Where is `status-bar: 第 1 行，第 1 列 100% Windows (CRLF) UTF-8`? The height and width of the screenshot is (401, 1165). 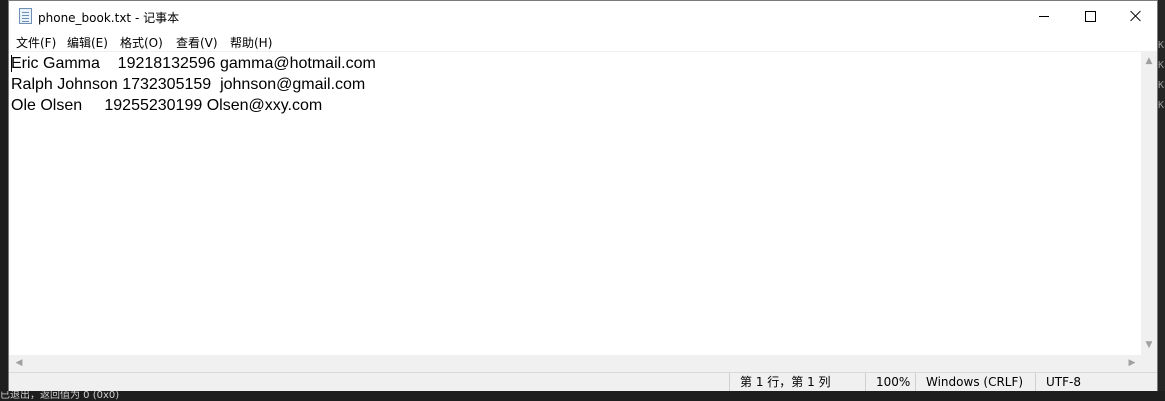
status-bar: 第 1 行，第 1 列 100% Windows (CRLF) UTF-8 is located at coordinates (583, 381).